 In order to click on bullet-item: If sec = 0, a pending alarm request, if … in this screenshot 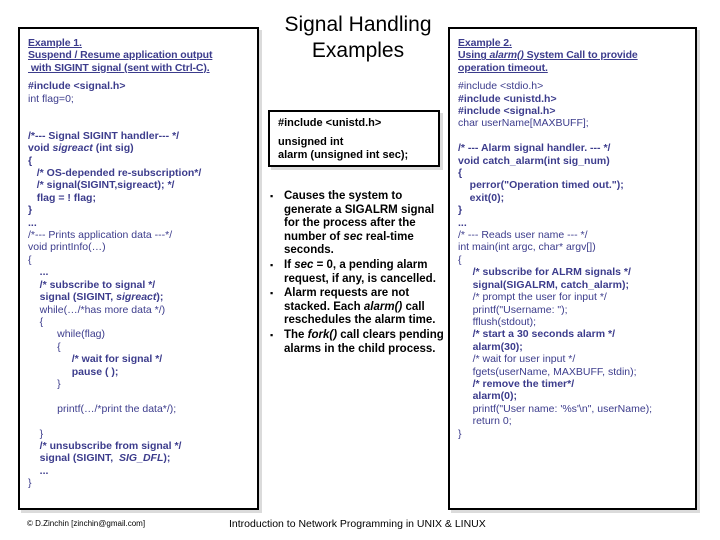, I will do `click(357, 272)`.